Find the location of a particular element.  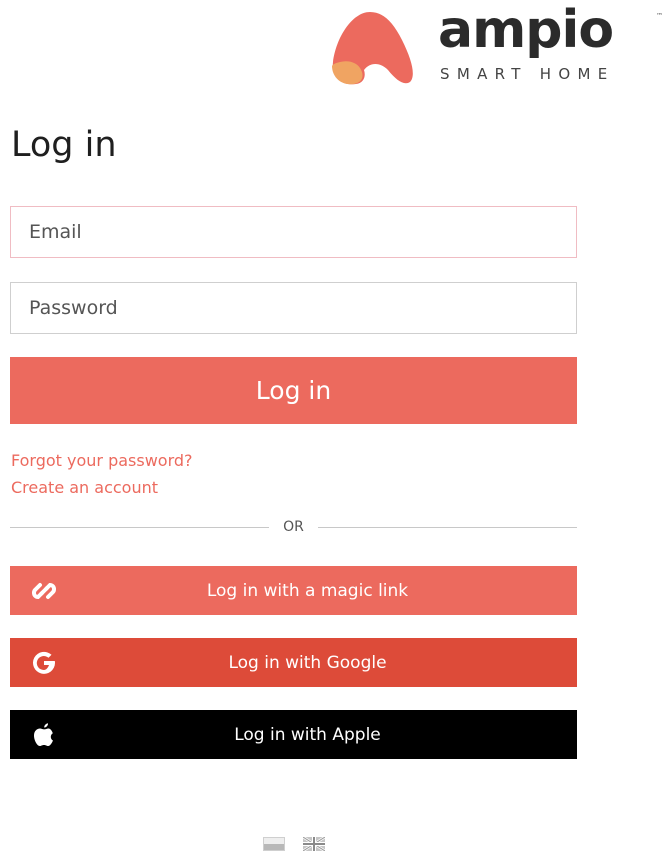

password-field is located at coordinates (293, 308).